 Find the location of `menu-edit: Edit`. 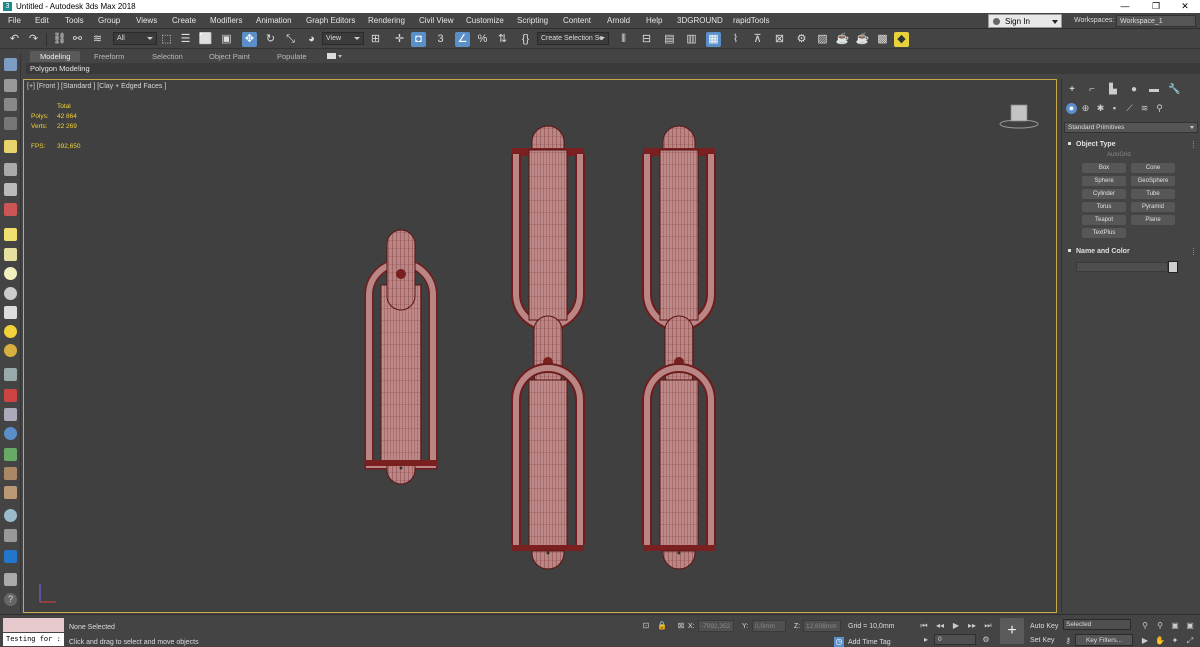

menu-edit: Edit is located at coordinates (42, 21).